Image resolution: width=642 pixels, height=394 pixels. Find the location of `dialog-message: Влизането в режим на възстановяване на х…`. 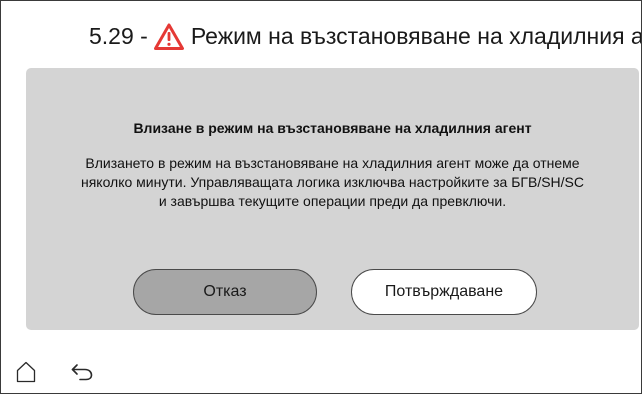

dialog-message: Влизането в режим на възстановяване на х… is located at coordinates (332, 182).